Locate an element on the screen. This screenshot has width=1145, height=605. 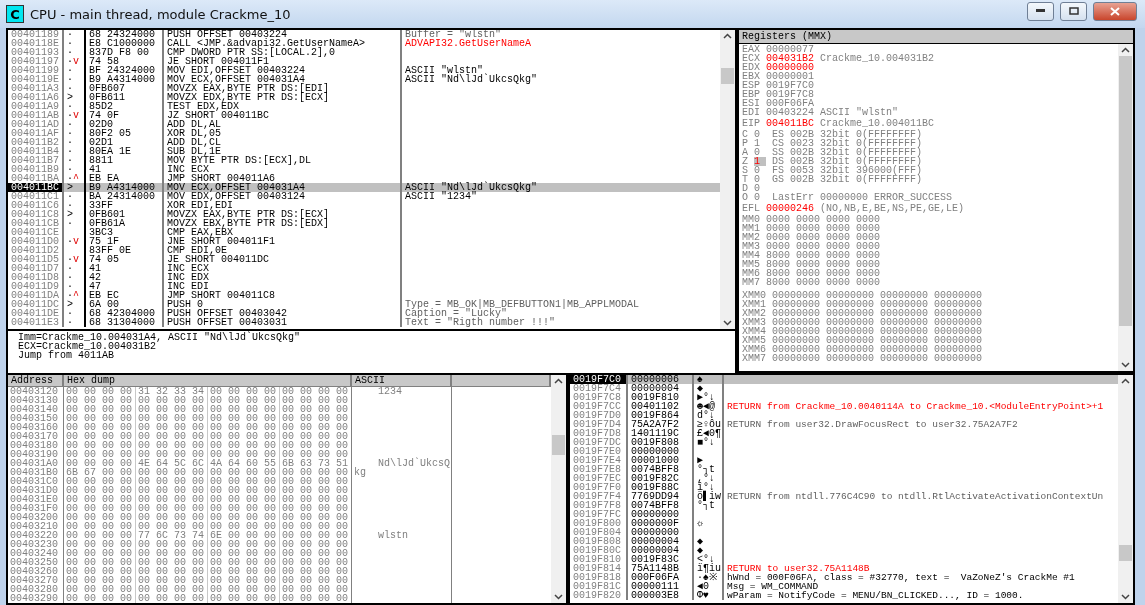
maximize-button is located at coordinates (1073, 11).